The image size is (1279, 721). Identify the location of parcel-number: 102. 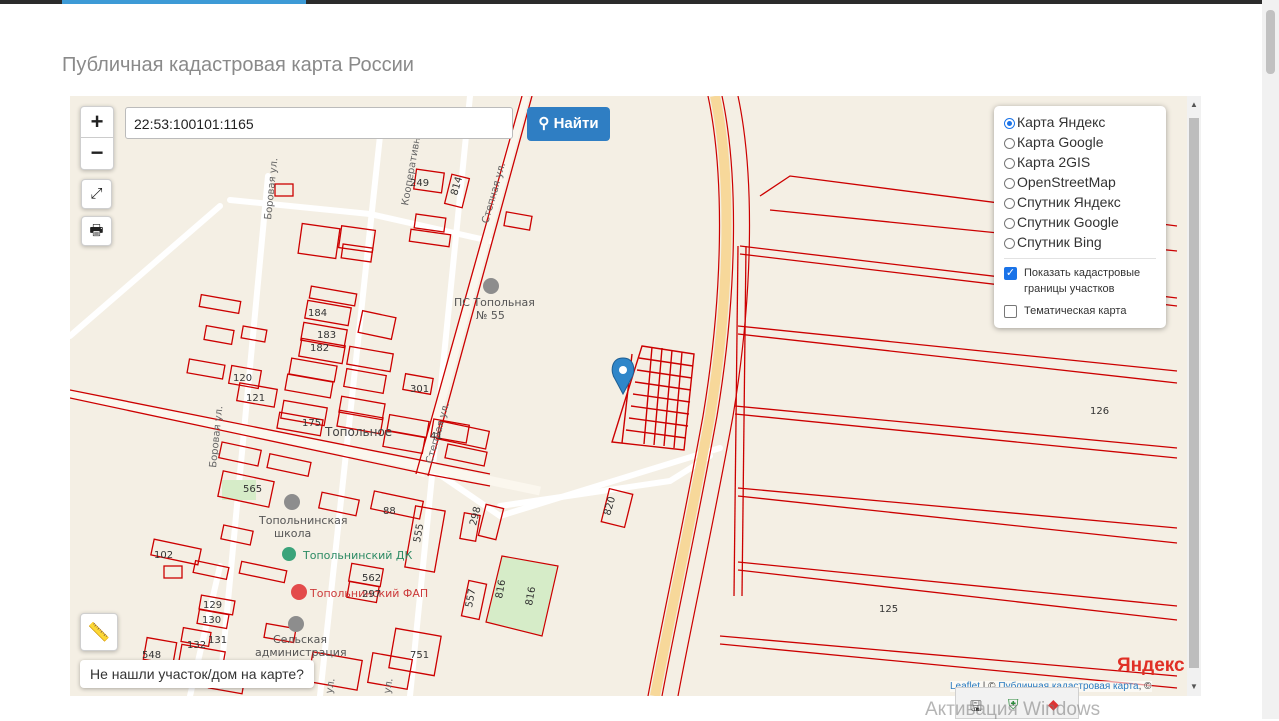
(163, 555).